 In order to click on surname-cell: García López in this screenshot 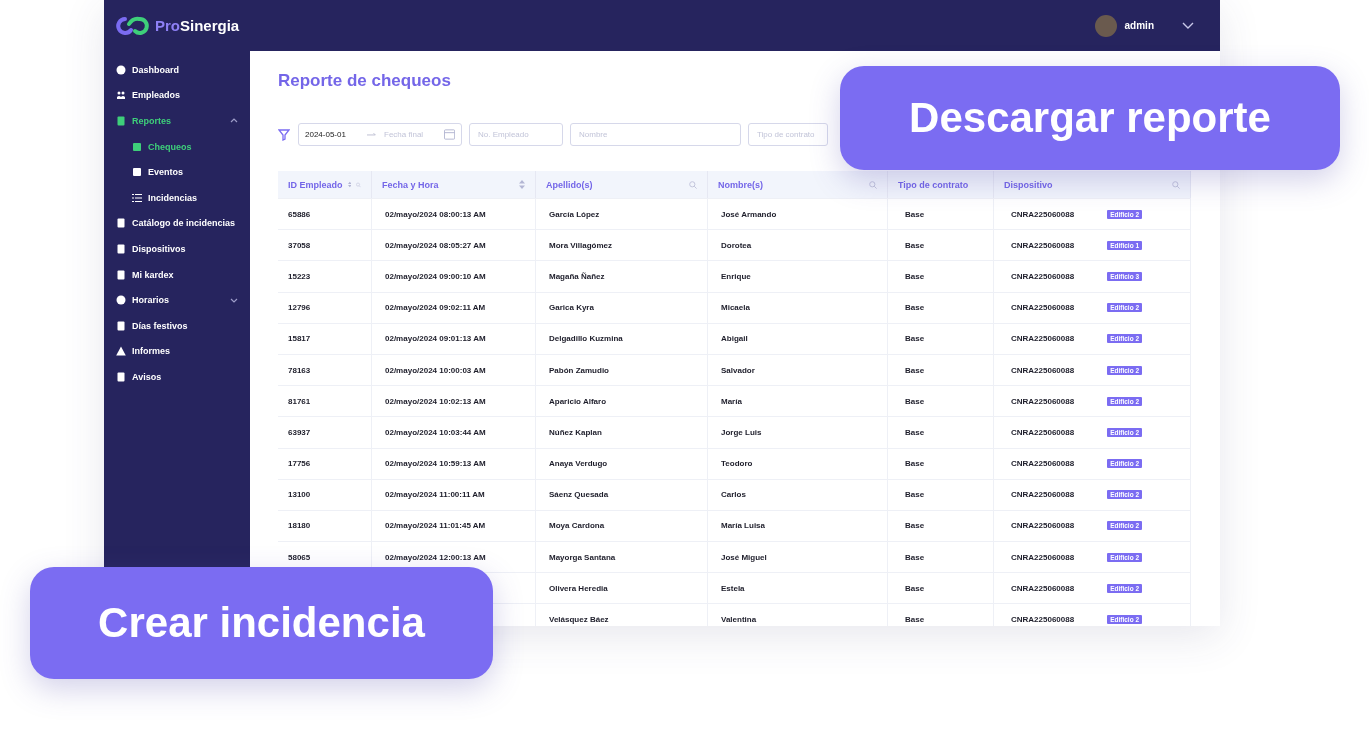, I will do `click(574, 214)`.